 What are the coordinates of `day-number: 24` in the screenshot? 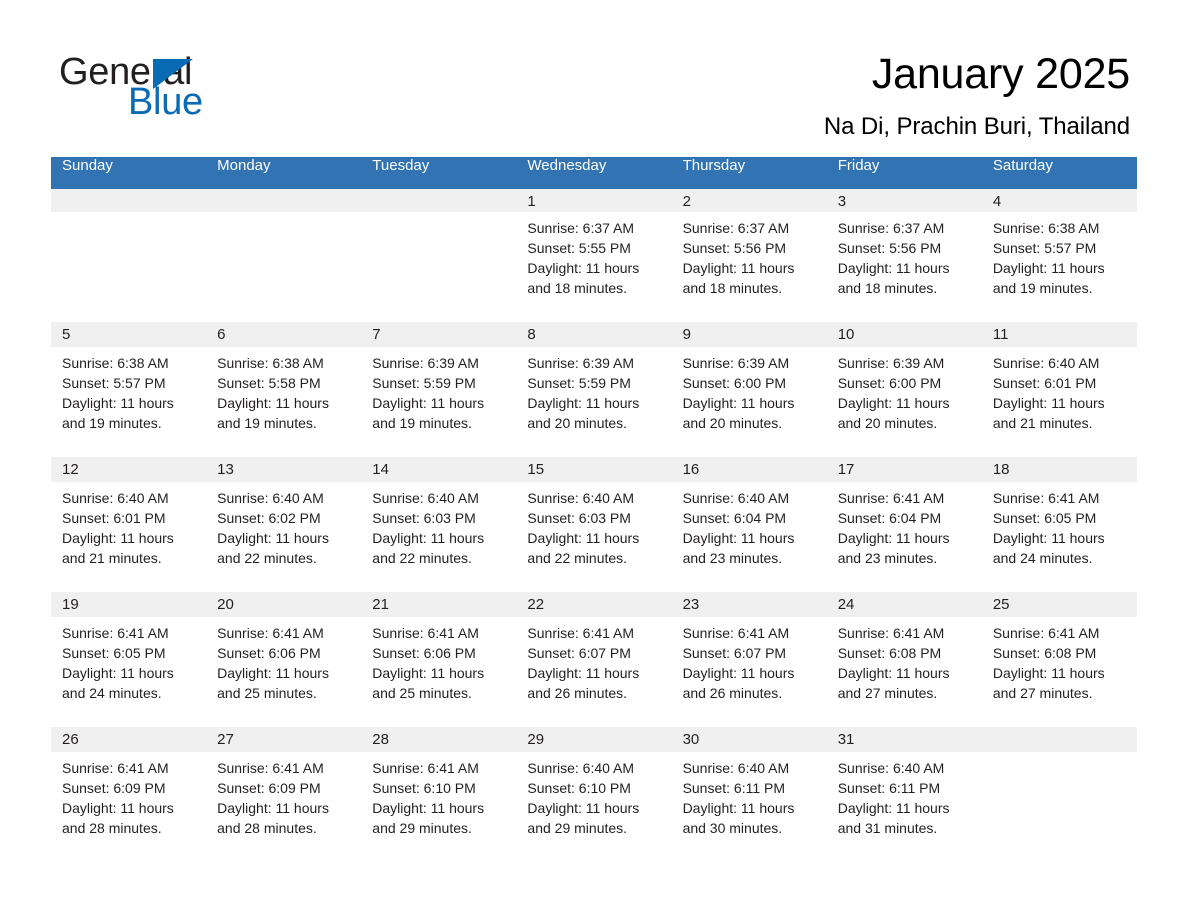 It's located at (904, 604).